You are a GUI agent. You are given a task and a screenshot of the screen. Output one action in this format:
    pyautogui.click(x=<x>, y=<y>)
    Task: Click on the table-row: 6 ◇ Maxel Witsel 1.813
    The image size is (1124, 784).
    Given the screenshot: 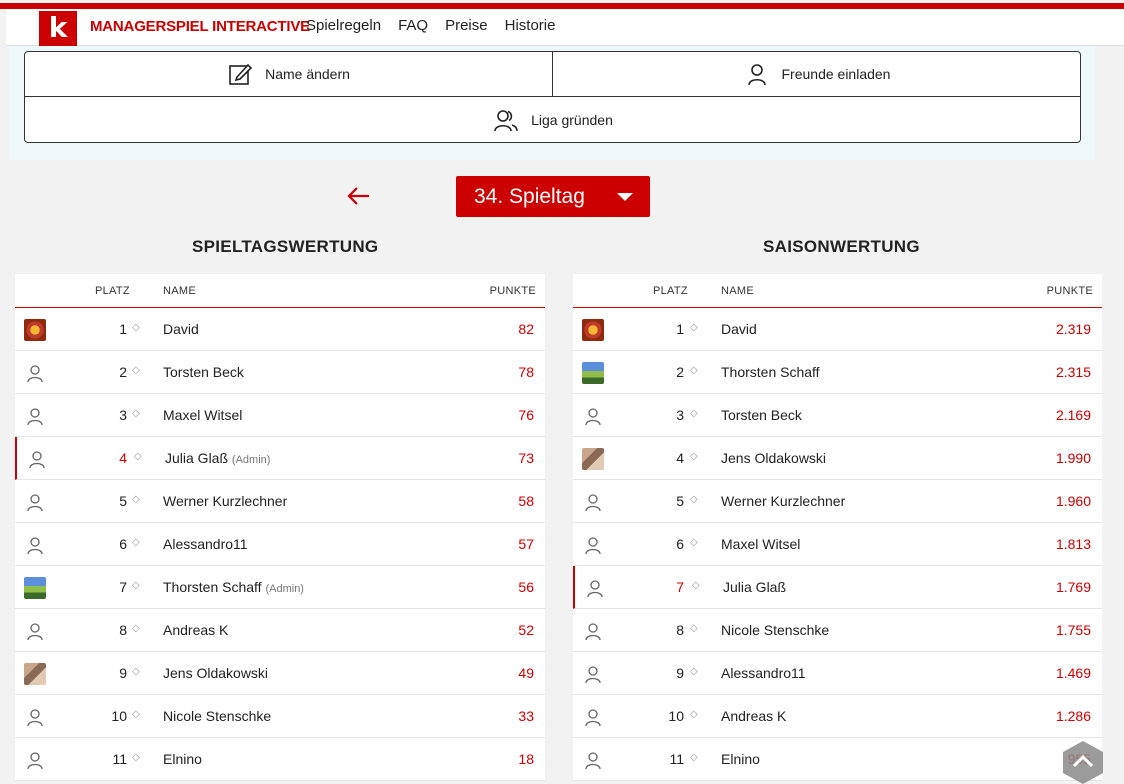 What is the action you would take?
    pyautogui.click(x=837, y=544)
    